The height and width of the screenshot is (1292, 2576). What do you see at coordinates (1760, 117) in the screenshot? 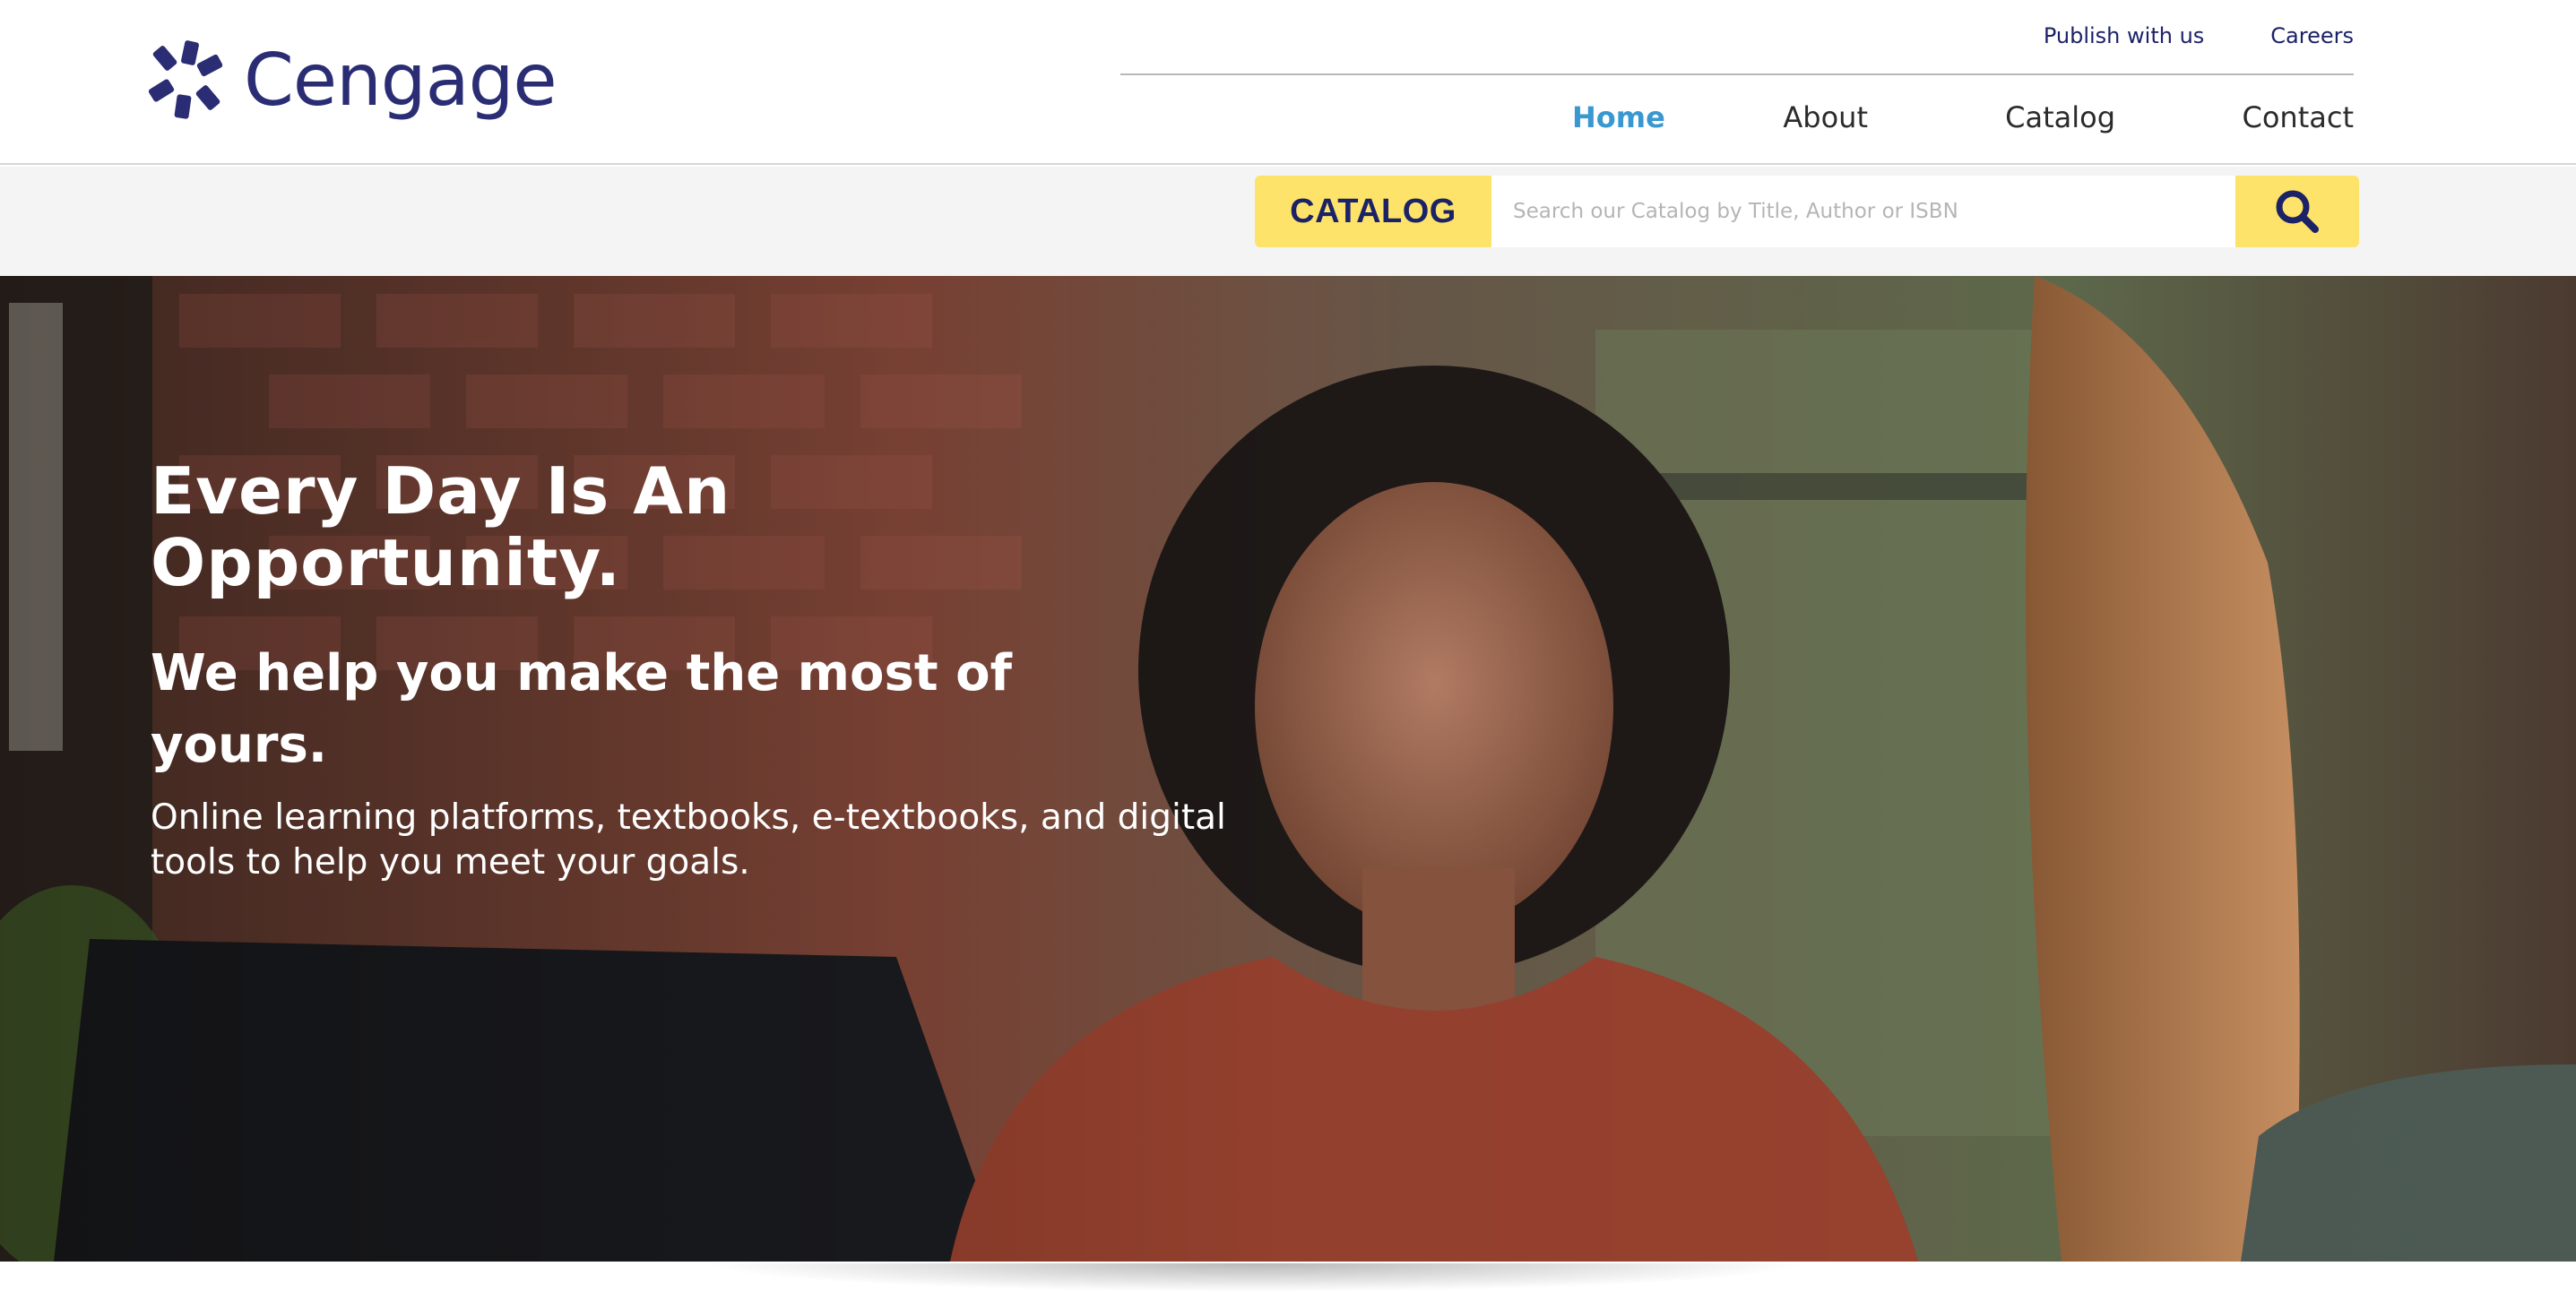
I see `nav-about: About` at bounding box center [1760, 117].